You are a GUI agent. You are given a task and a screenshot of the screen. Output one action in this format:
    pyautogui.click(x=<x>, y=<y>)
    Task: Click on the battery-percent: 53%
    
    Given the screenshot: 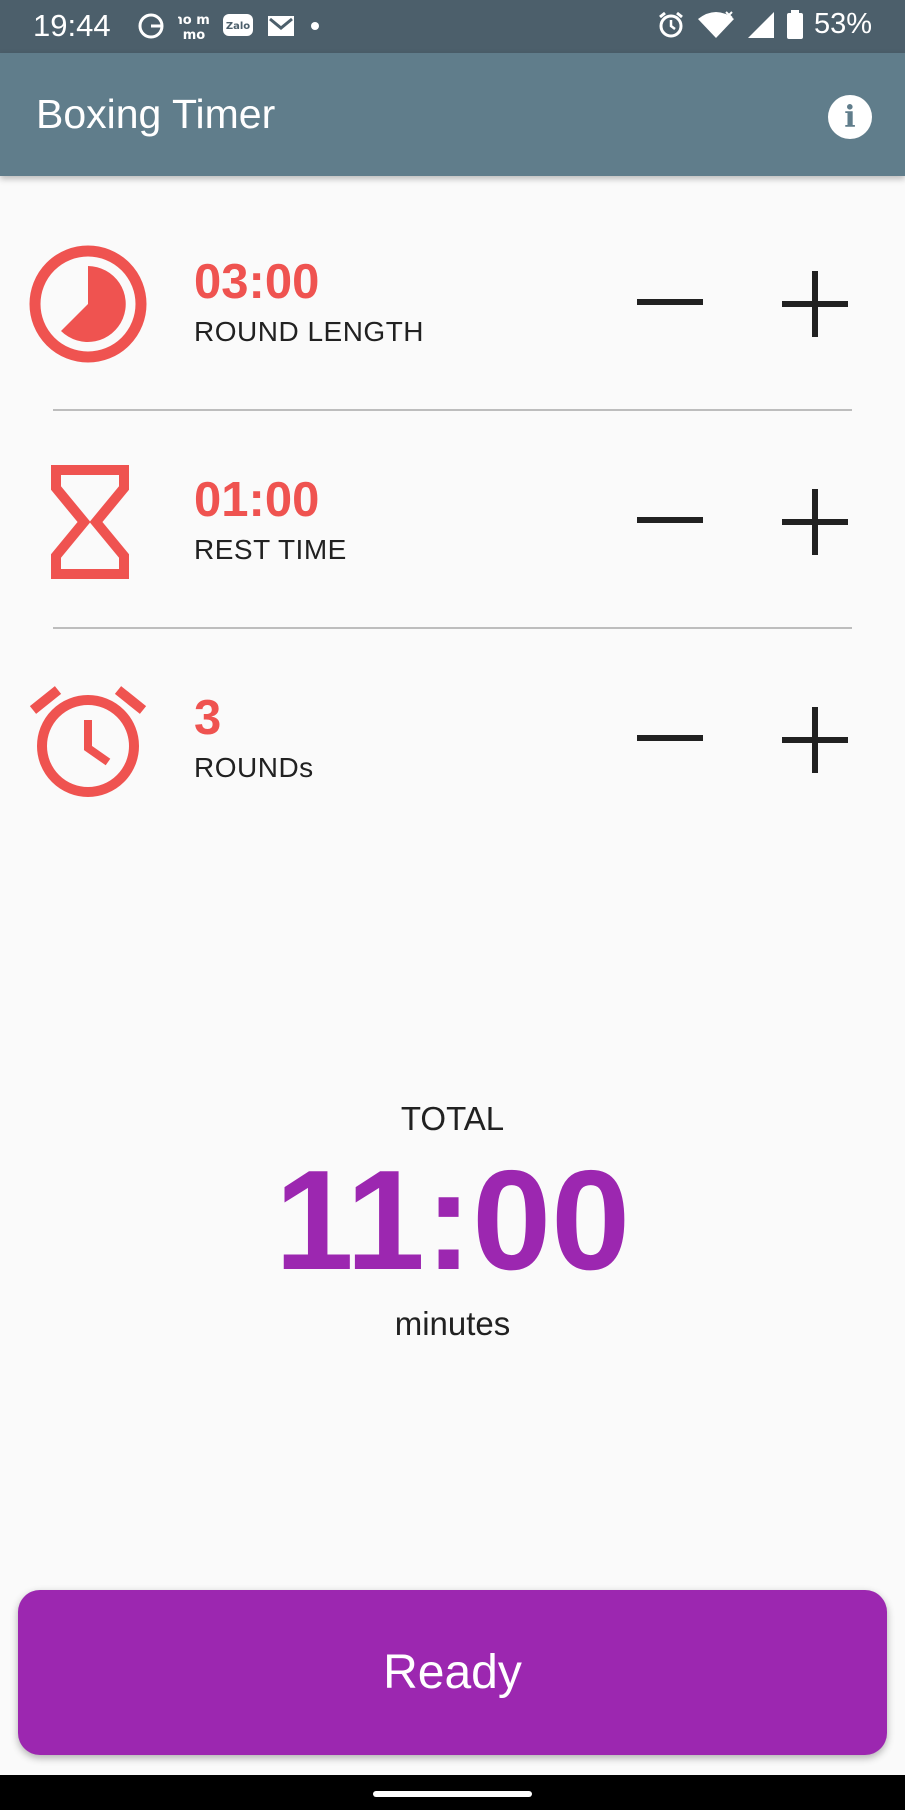 What is the action you would take?
    pyautogui.click(x=842, y=24)
    